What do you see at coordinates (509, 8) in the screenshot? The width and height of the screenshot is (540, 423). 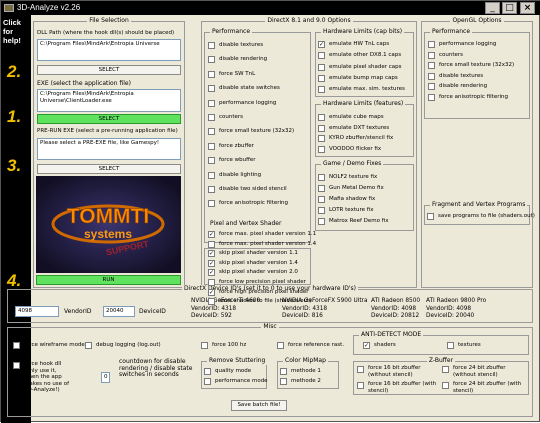 I see `maximize-button: □` at bounding box center [509, 8].